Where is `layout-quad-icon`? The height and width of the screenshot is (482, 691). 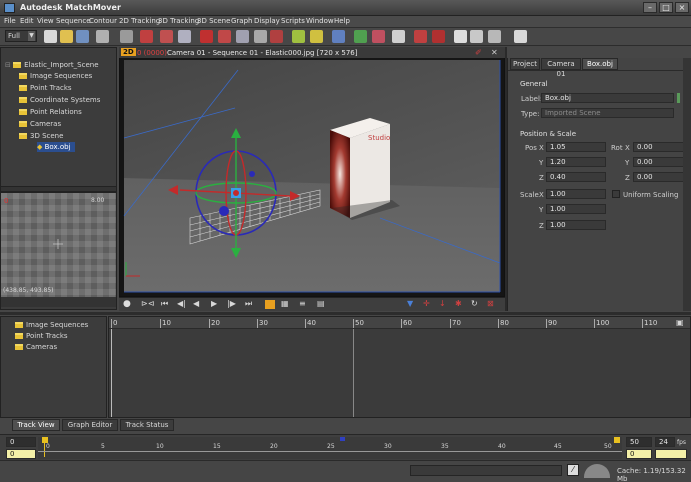 layout-quad-icon is located at coordinates (494, 36).